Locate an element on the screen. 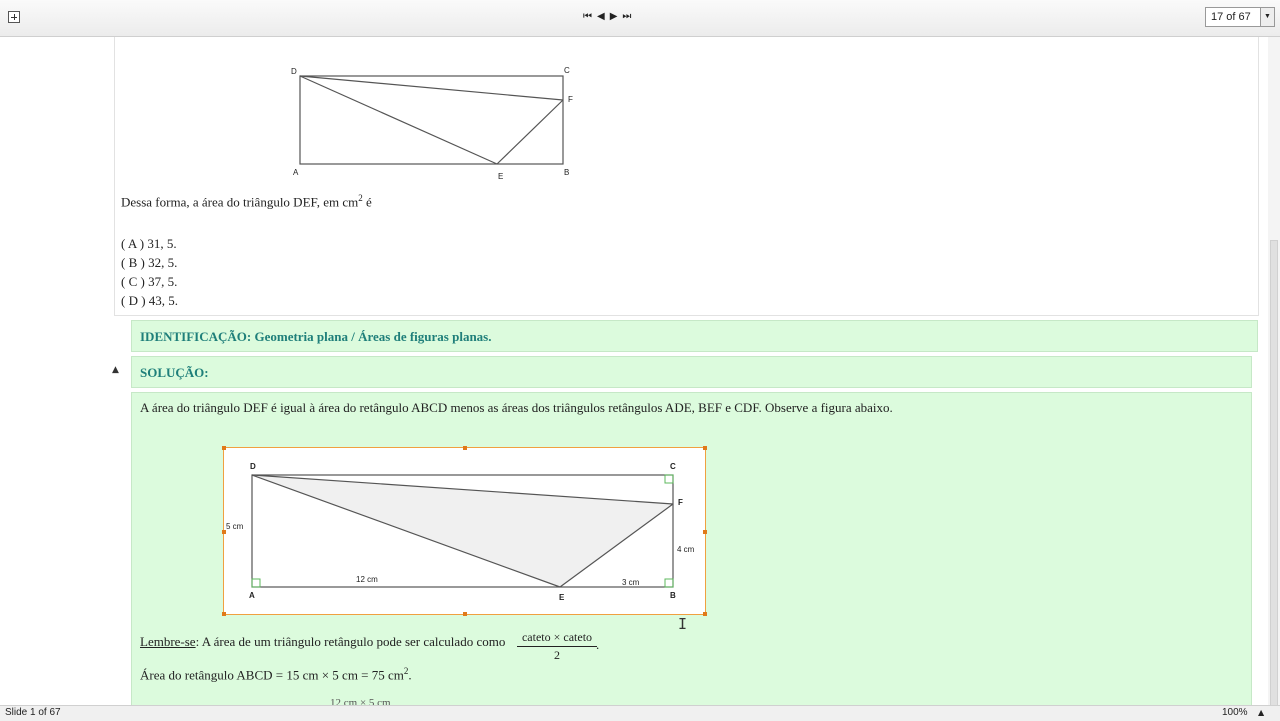 This screenshot has width=1280, height=721. right-angle-c is located at coordinates (669, 479).